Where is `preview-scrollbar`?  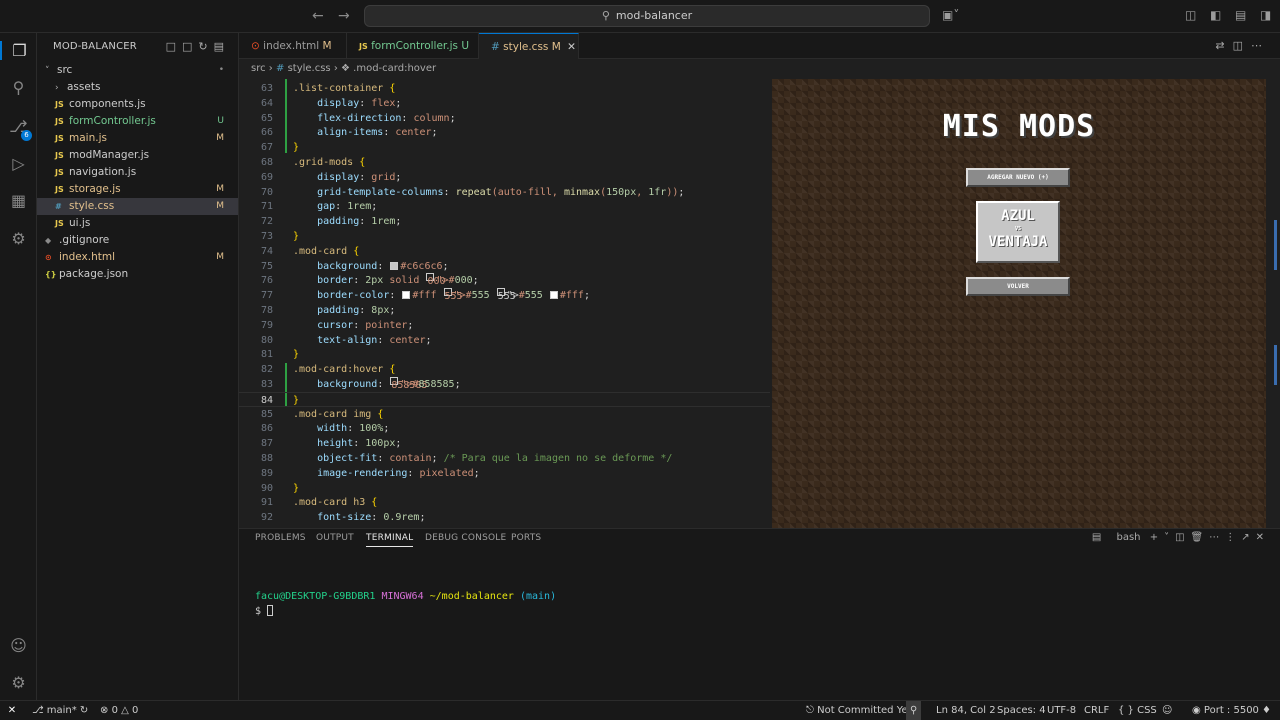
preview-scrollbar is located at coordinates (1275, 245).